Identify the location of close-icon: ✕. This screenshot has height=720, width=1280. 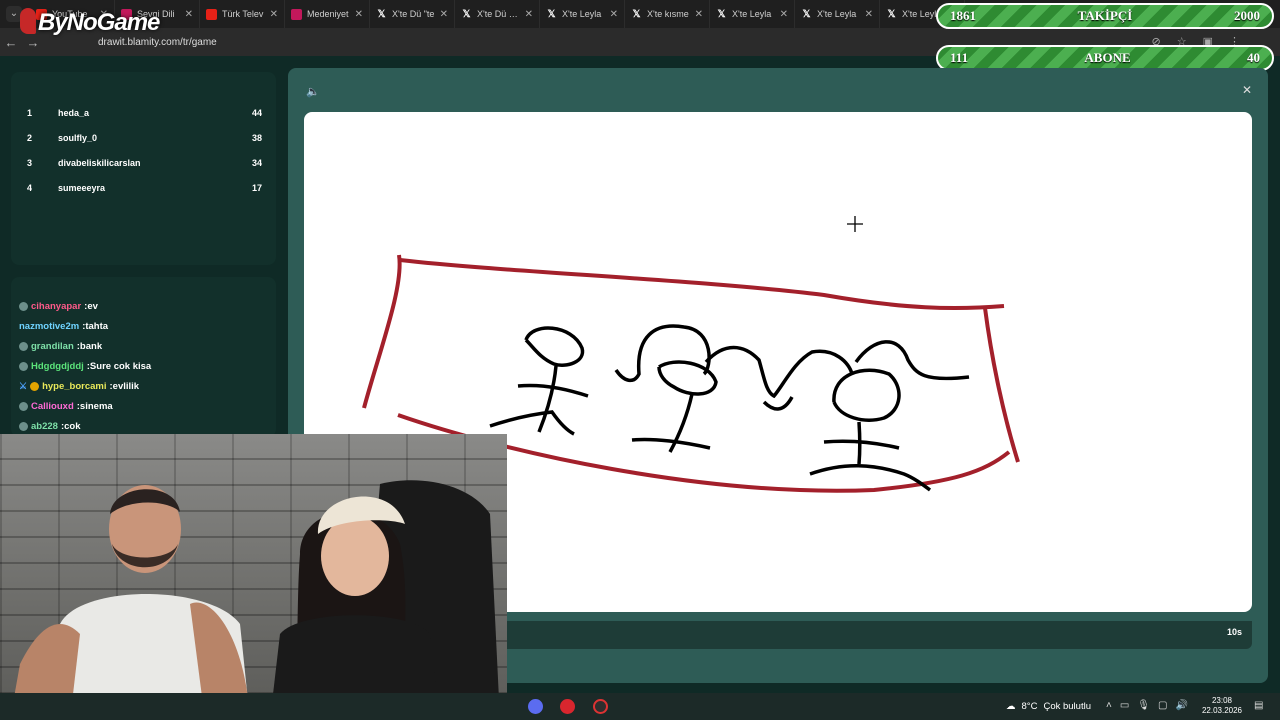
(1247, 90).